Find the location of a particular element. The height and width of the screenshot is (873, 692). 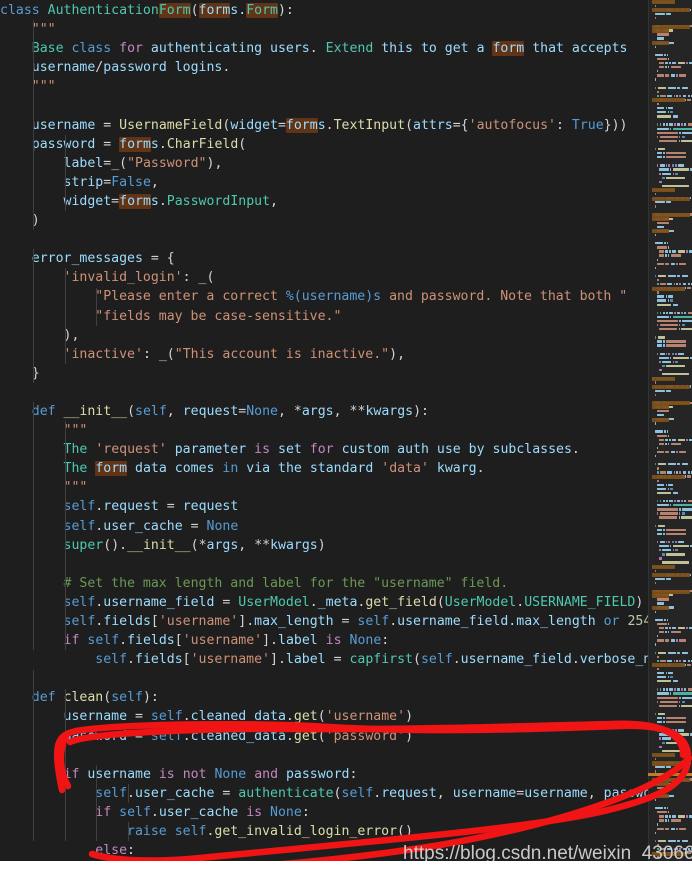

code-line: strip=False, is located at coordinates (324, 182).